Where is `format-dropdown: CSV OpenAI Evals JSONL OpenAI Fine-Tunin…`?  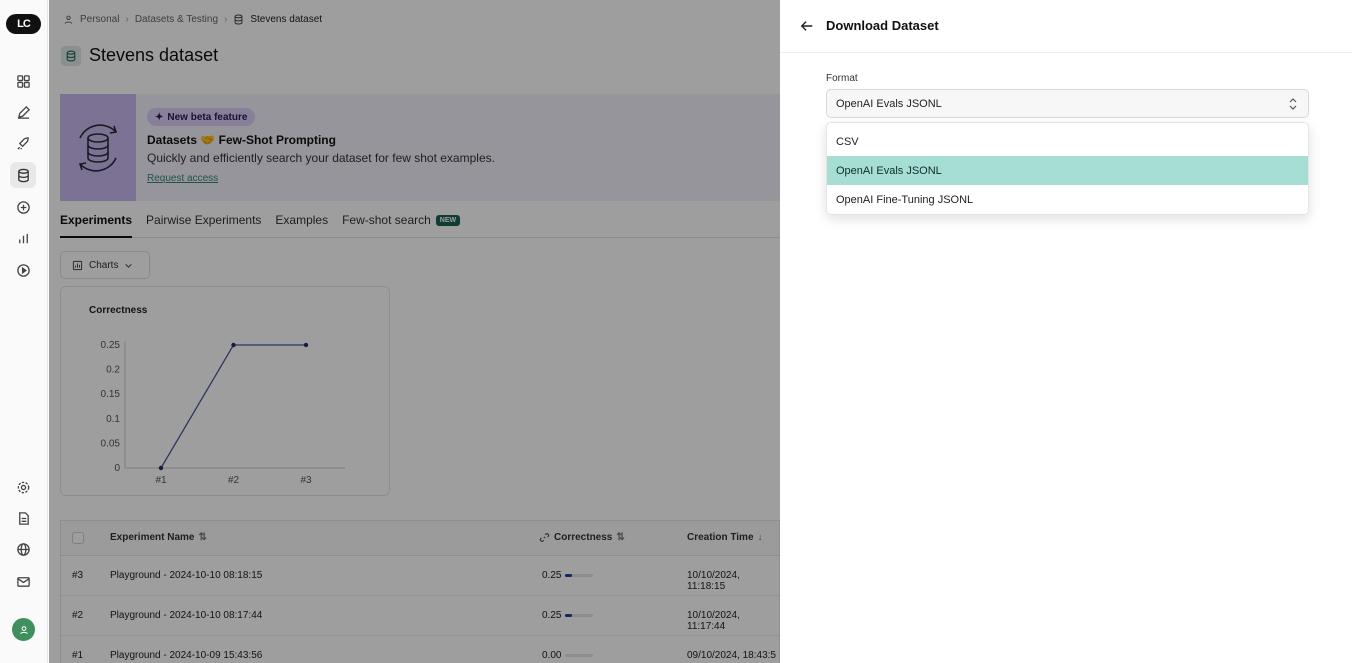
format-dropdown: CSV OpenAI Evals JSONL OpenAI Fine-Tunin… is located at coordinates (1067, 168).